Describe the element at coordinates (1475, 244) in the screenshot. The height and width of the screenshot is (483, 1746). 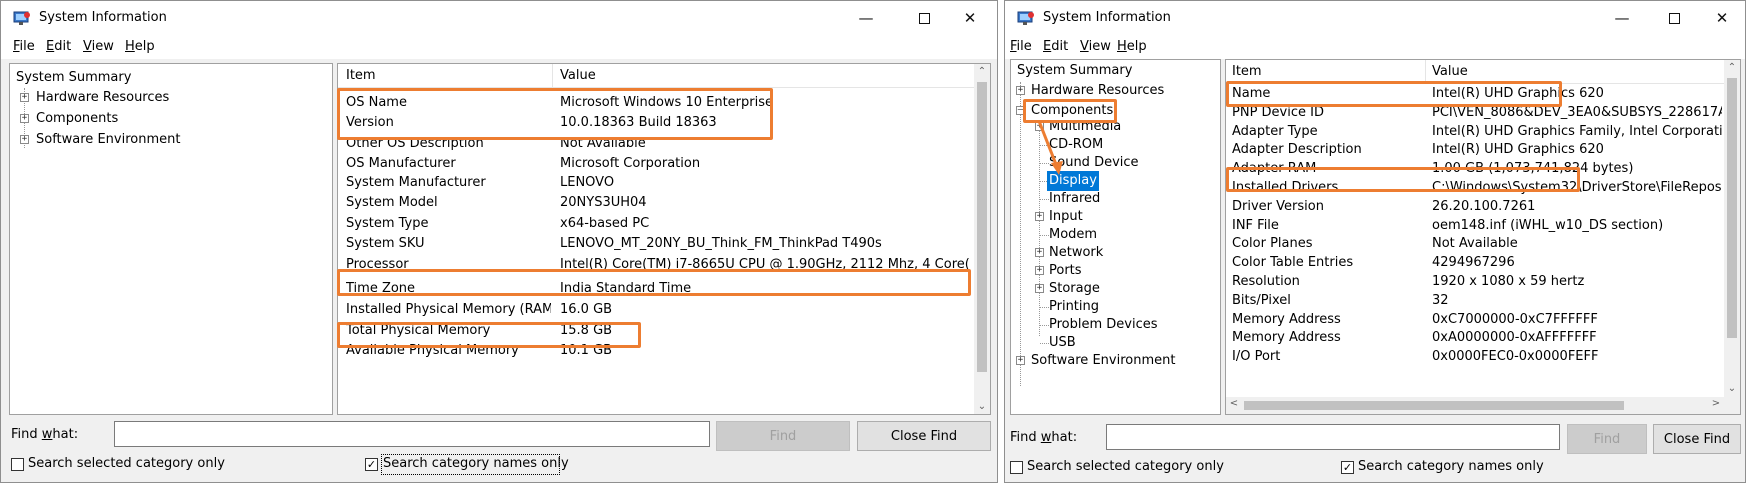
I see `table-row: Color Planes Not Available` at that location.